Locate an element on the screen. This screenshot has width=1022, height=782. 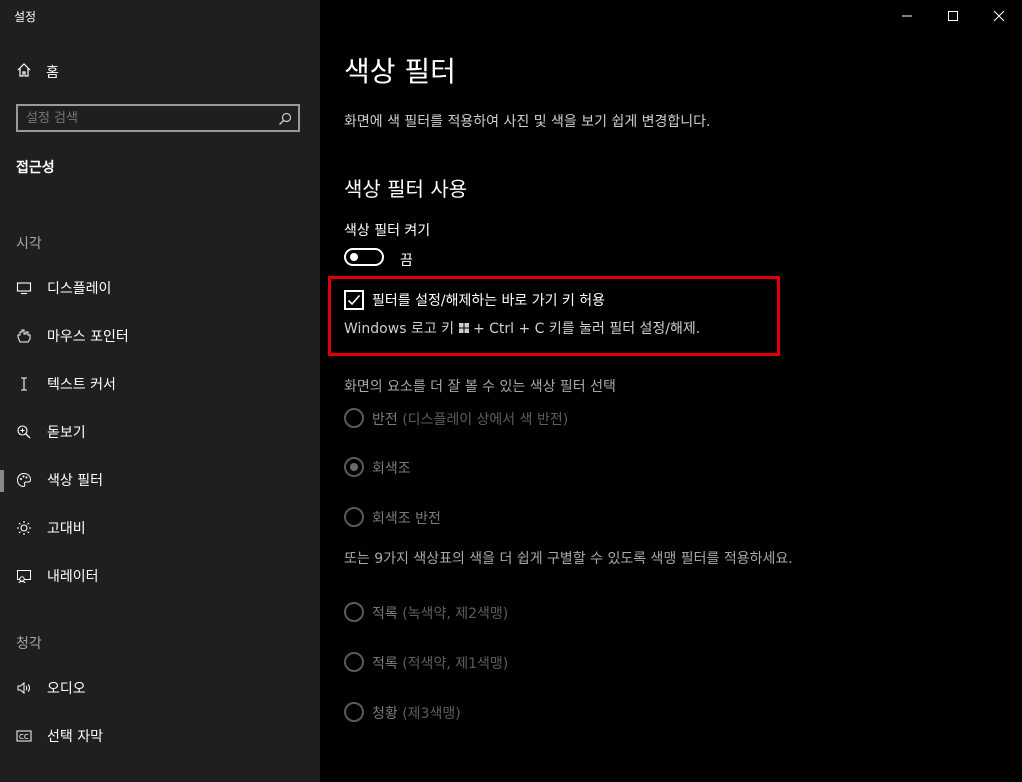
section-title: 색상 필터 사용 is located at coordinates (406, 189).